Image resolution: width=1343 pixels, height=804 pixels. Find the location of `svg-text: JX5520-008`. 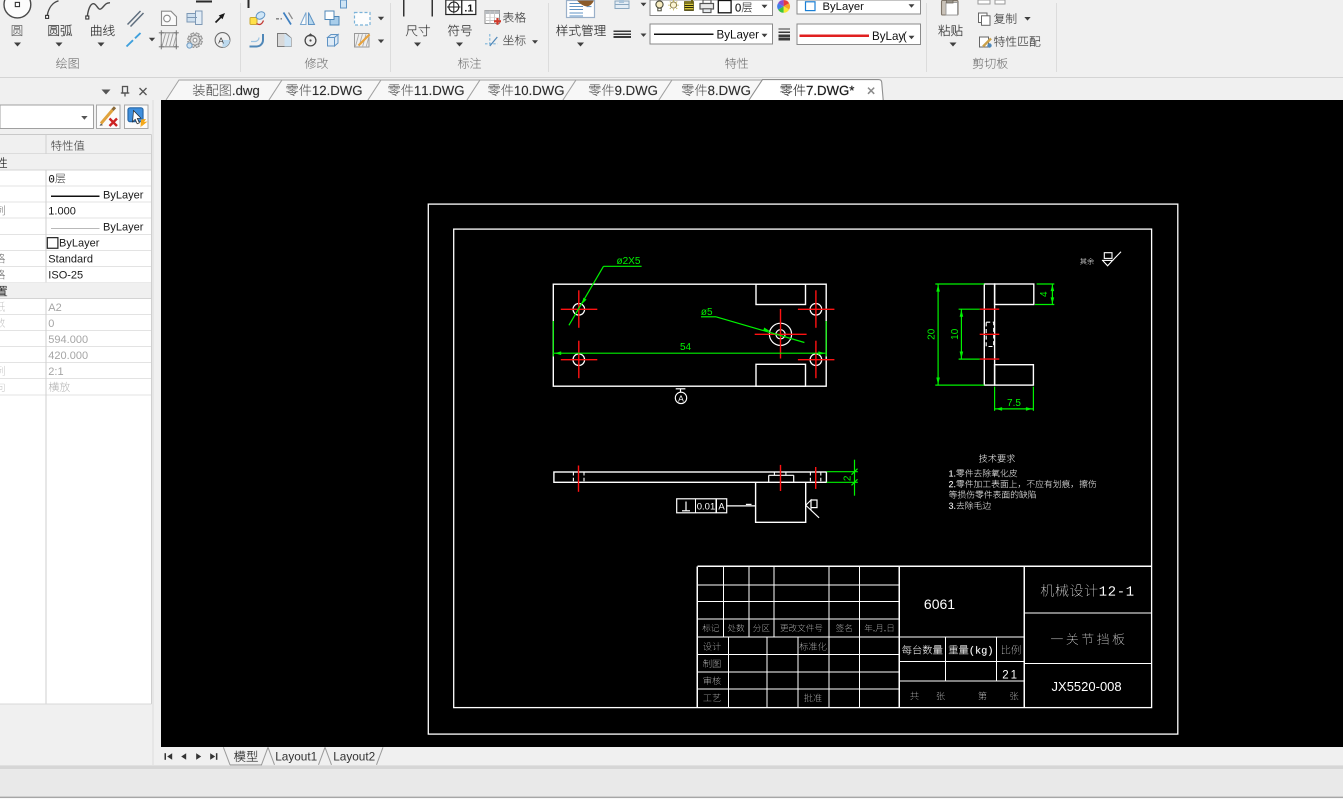

svg-text: JX5520-008 is located at coordinates (1087, 686).